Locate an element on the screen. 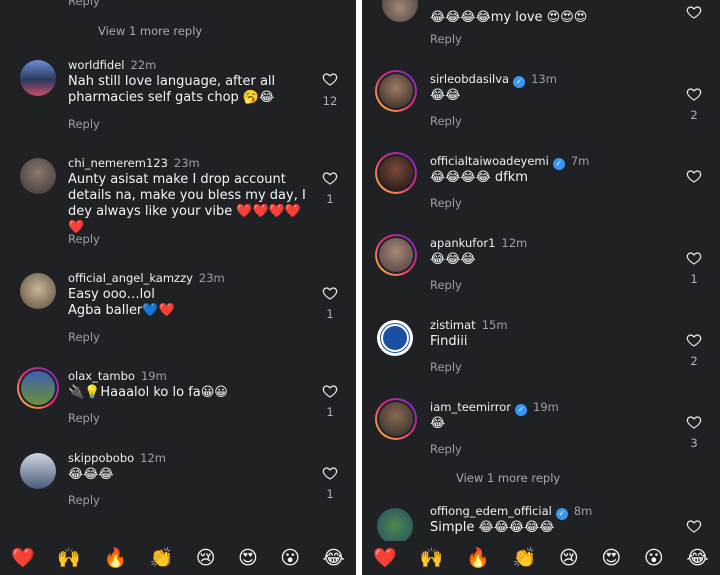 This screenshot has height=575, width=720. comment-item: 😂😂😂😂my love 😍😍😍 Reply is located at coordinates (541, 25).